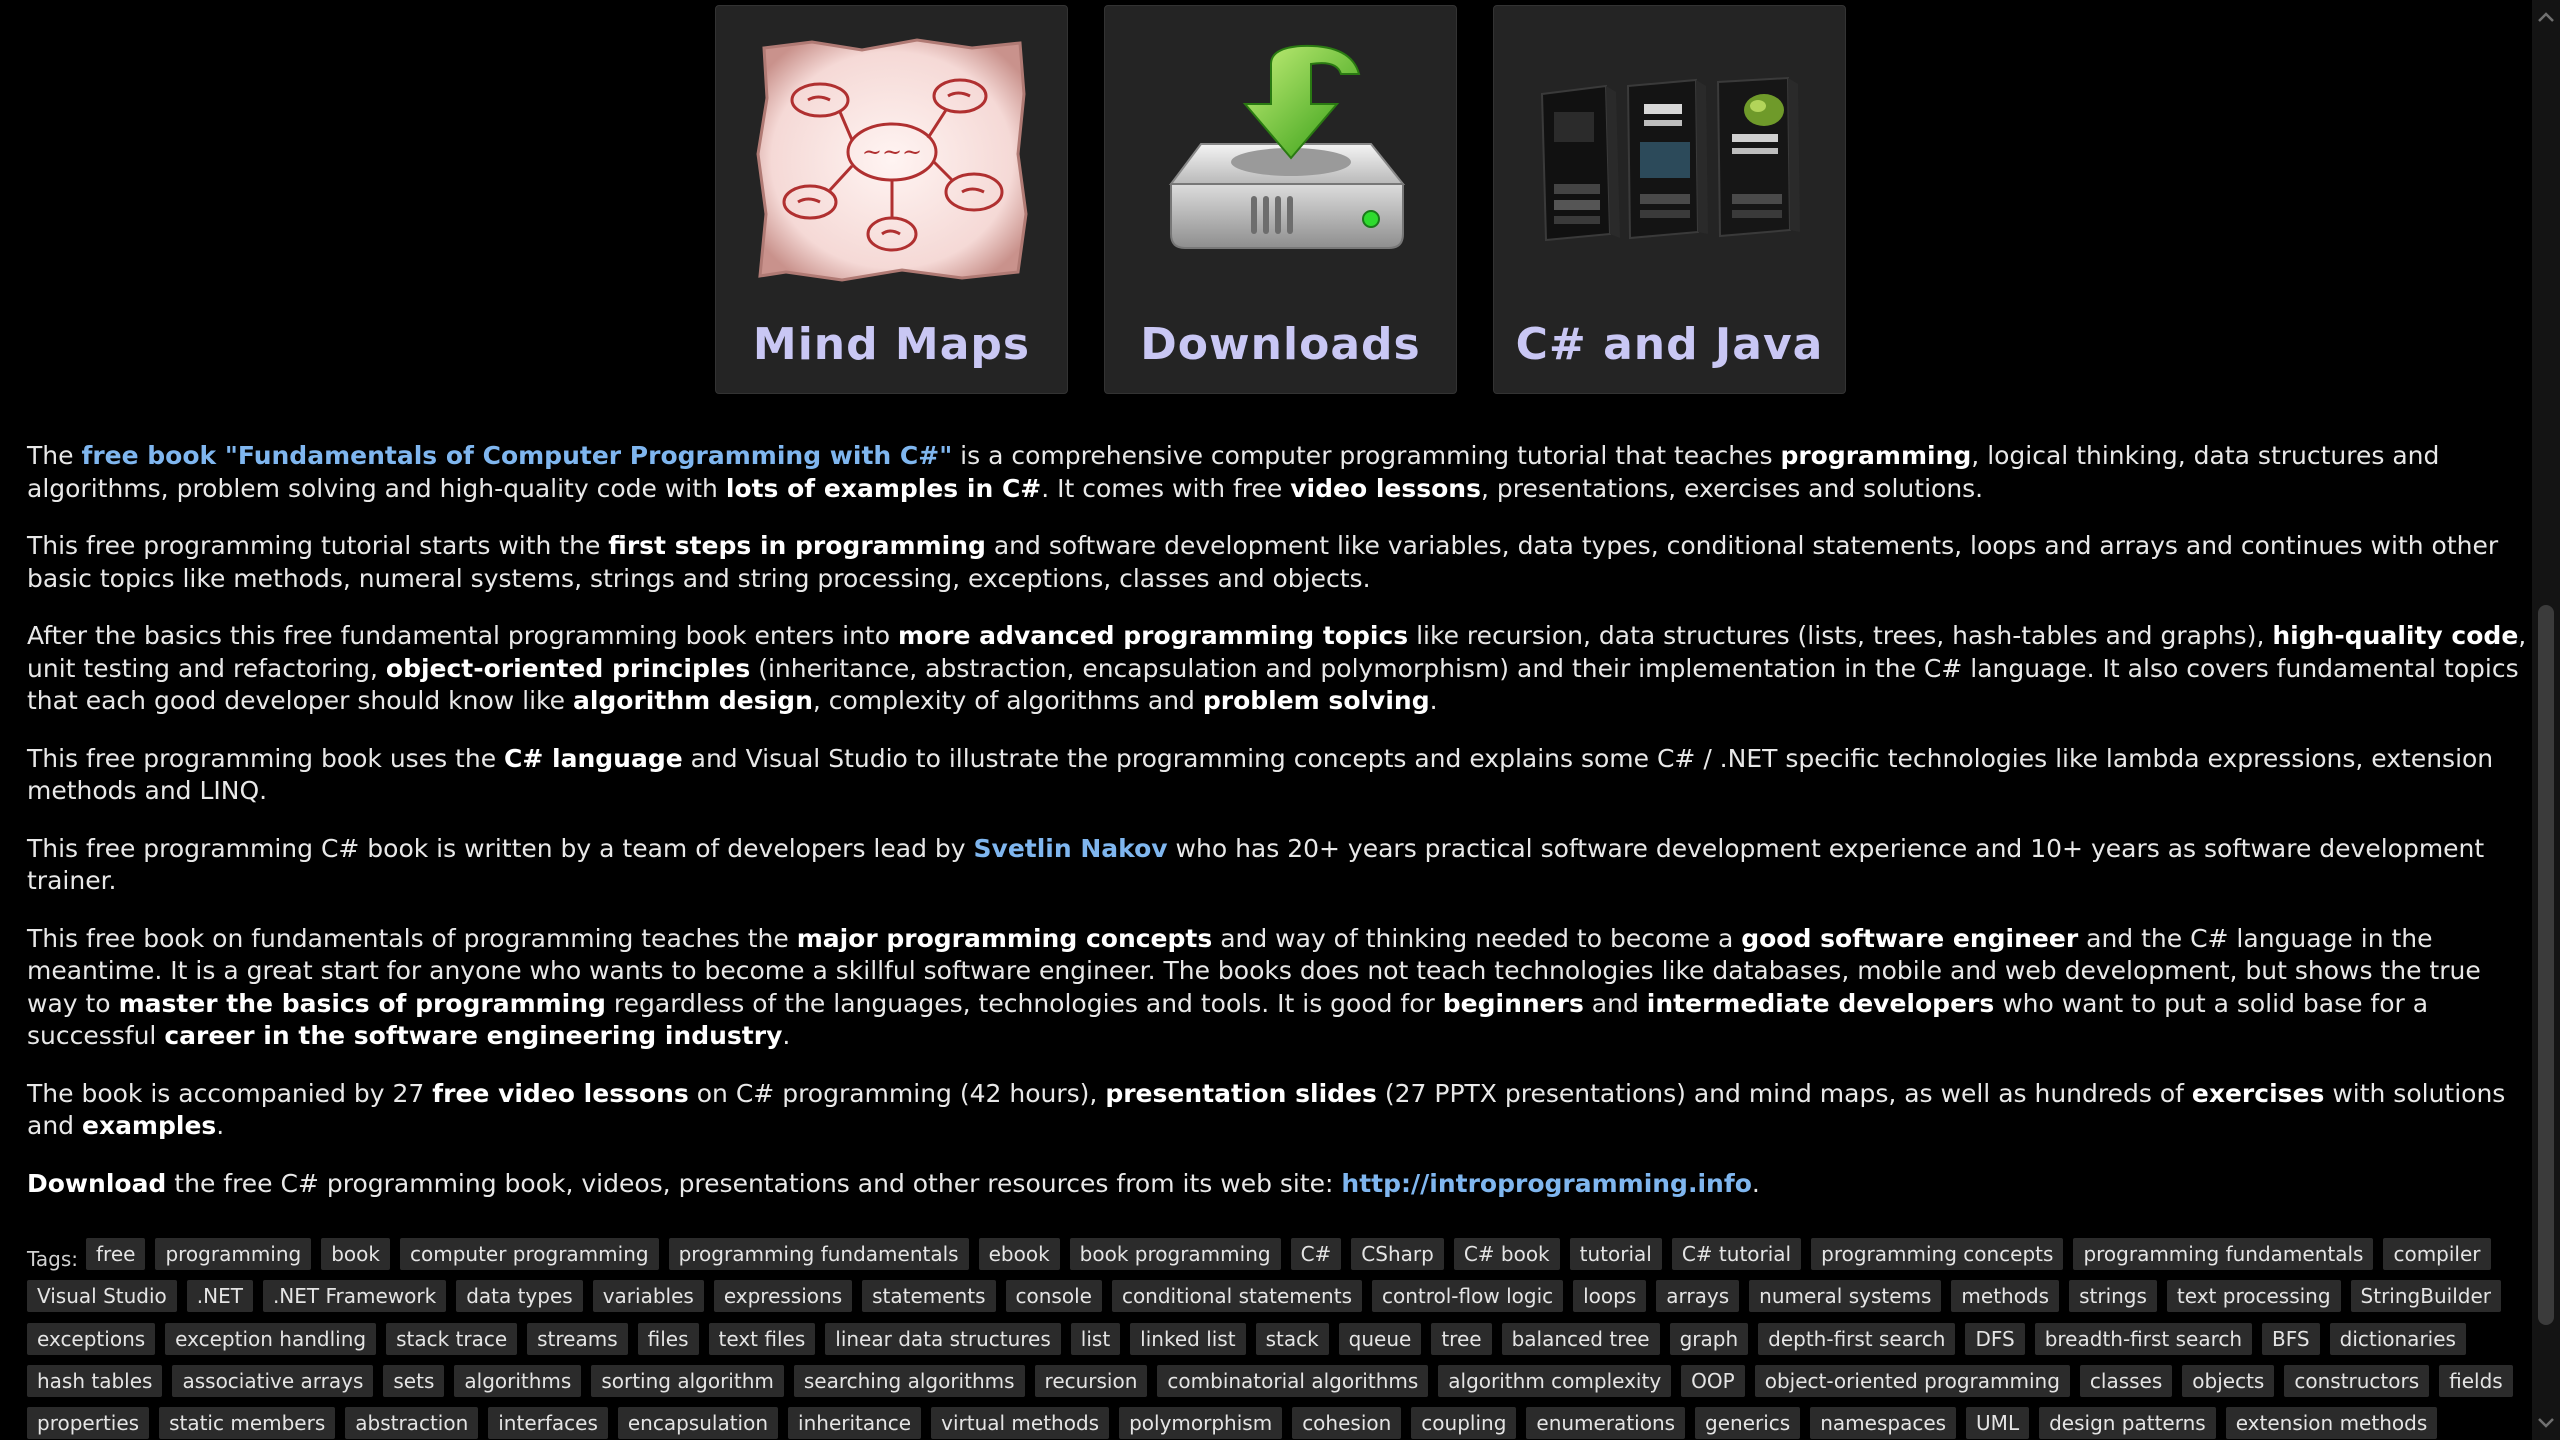  I want to click on tag-chip: algorithm complexity, so click(1555, 1380).